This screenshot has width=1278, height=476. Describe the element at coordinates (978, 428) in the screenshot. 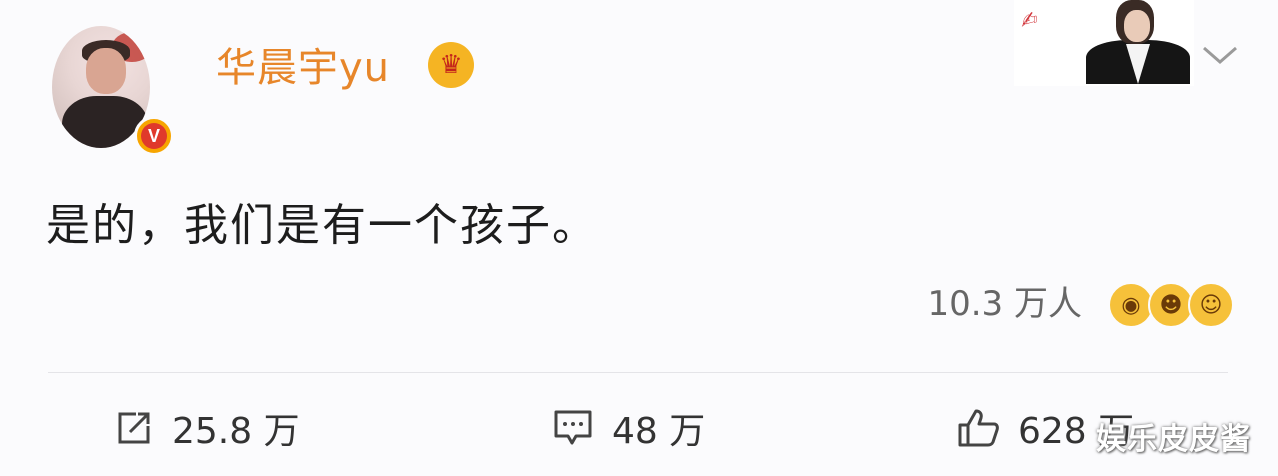

I see `thumbs-up-icon` at that location.